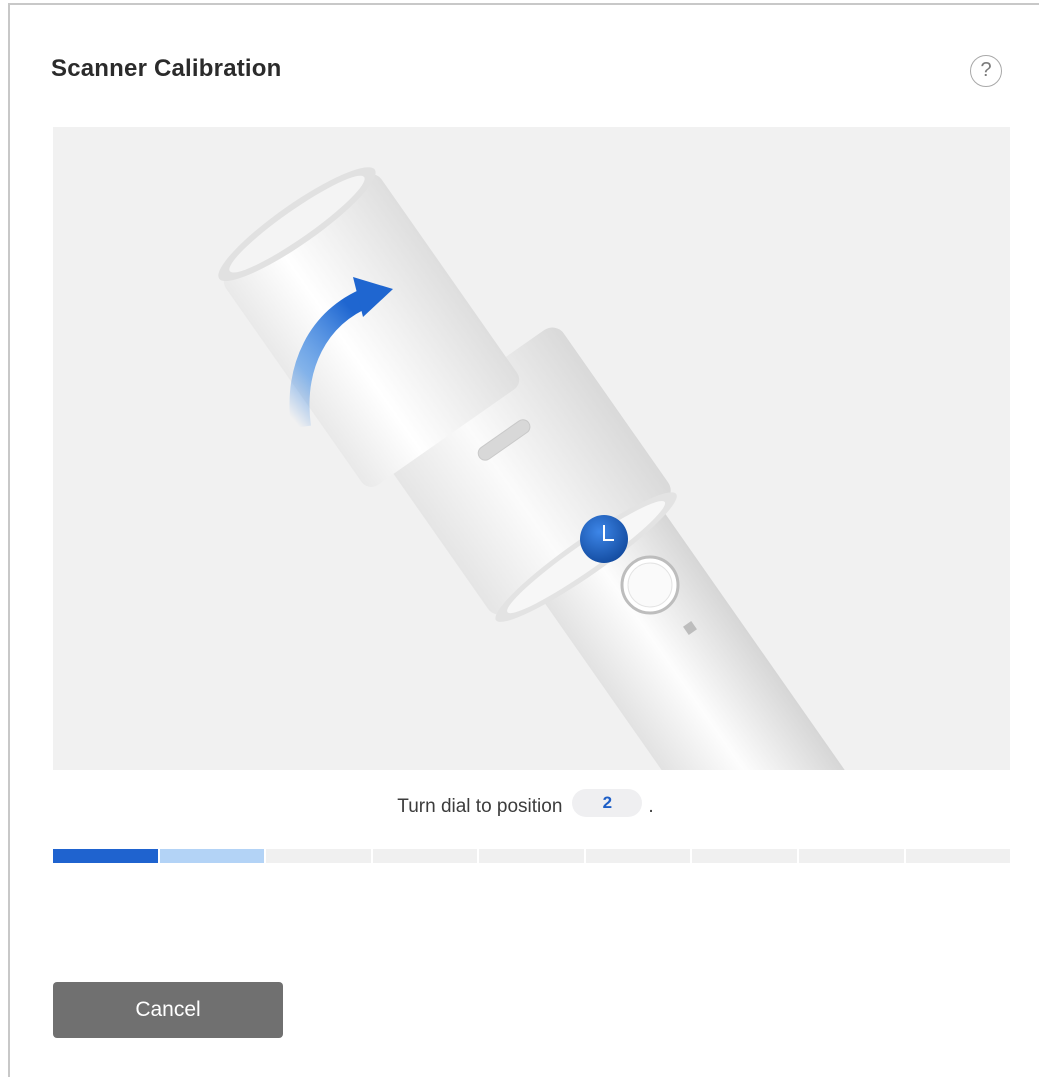 The height and width of the screenshot is (1077, 1039). I want to click on help-icon: ?, so click(986, 71).